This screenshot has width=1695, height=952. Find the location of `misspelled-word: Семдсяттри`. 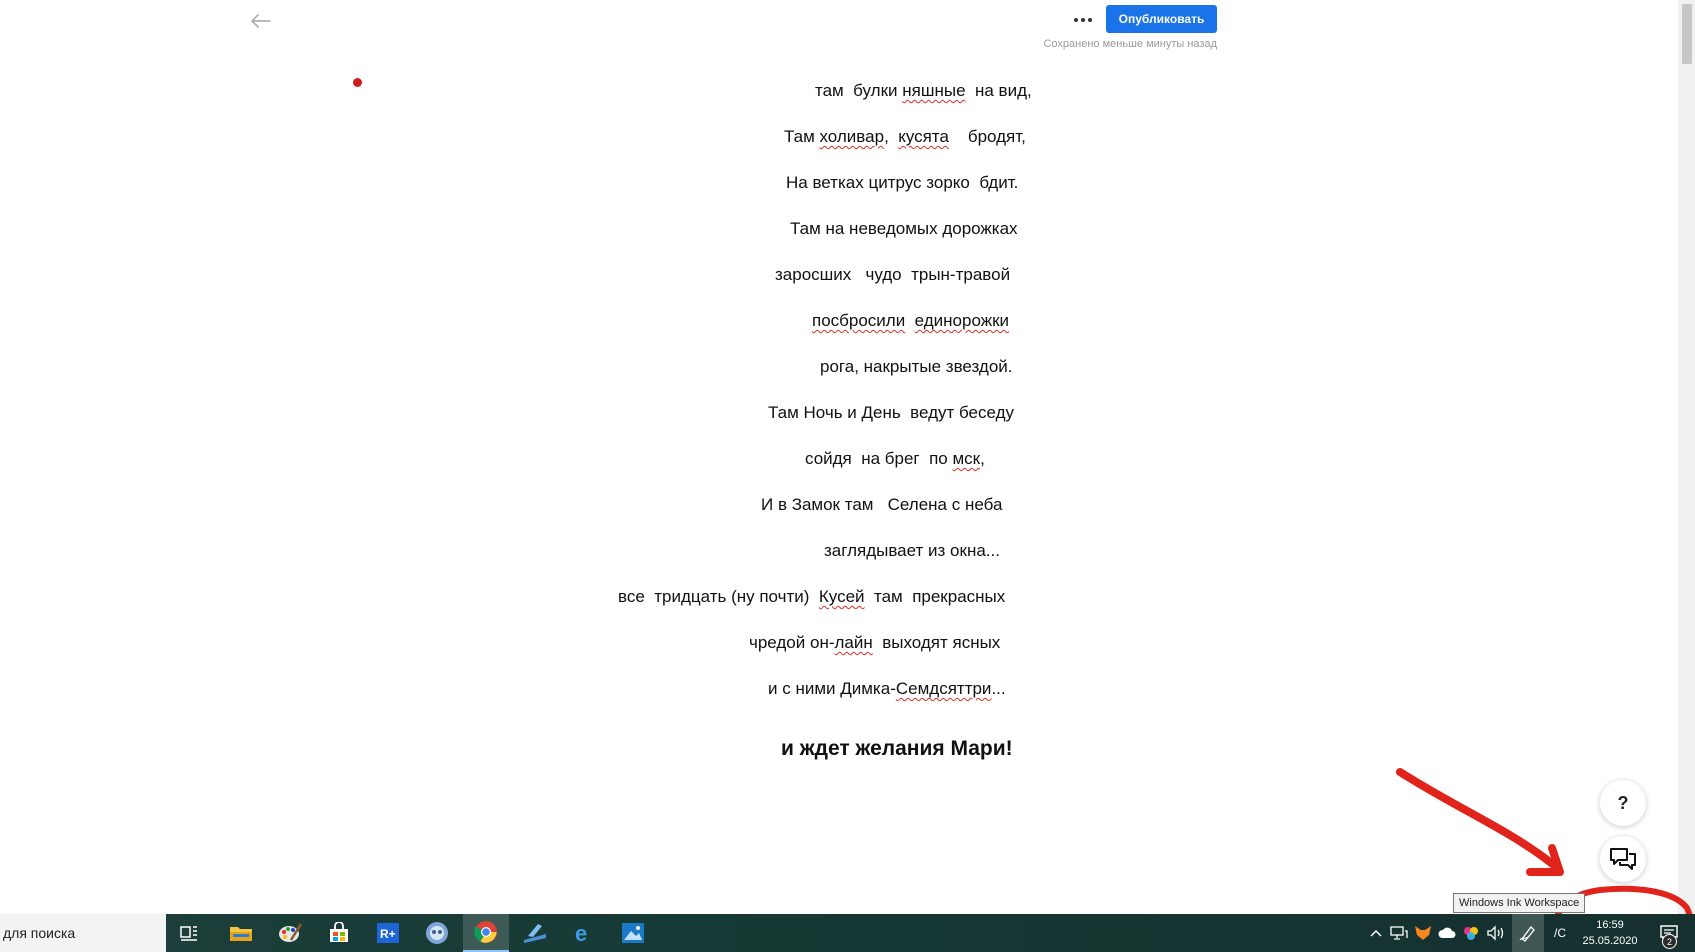

misspelled-word: Семдсяттри is located at coordinates (944, 688).